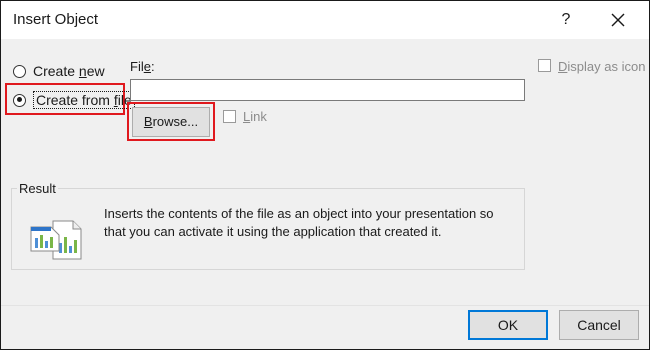  I want to click on result-legend: Result, so click(37, 188).